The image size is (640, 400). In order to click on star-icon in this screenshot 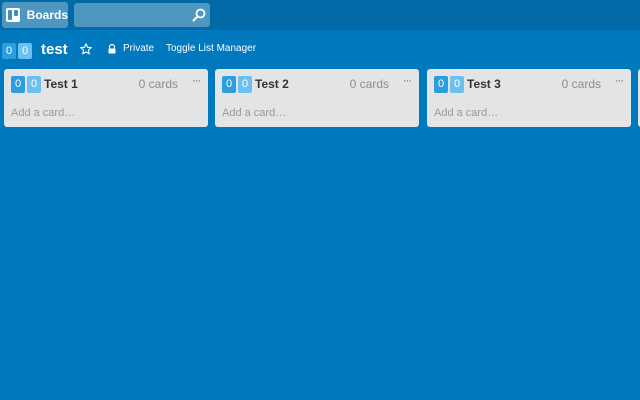, I will do `click(86, 49)`.